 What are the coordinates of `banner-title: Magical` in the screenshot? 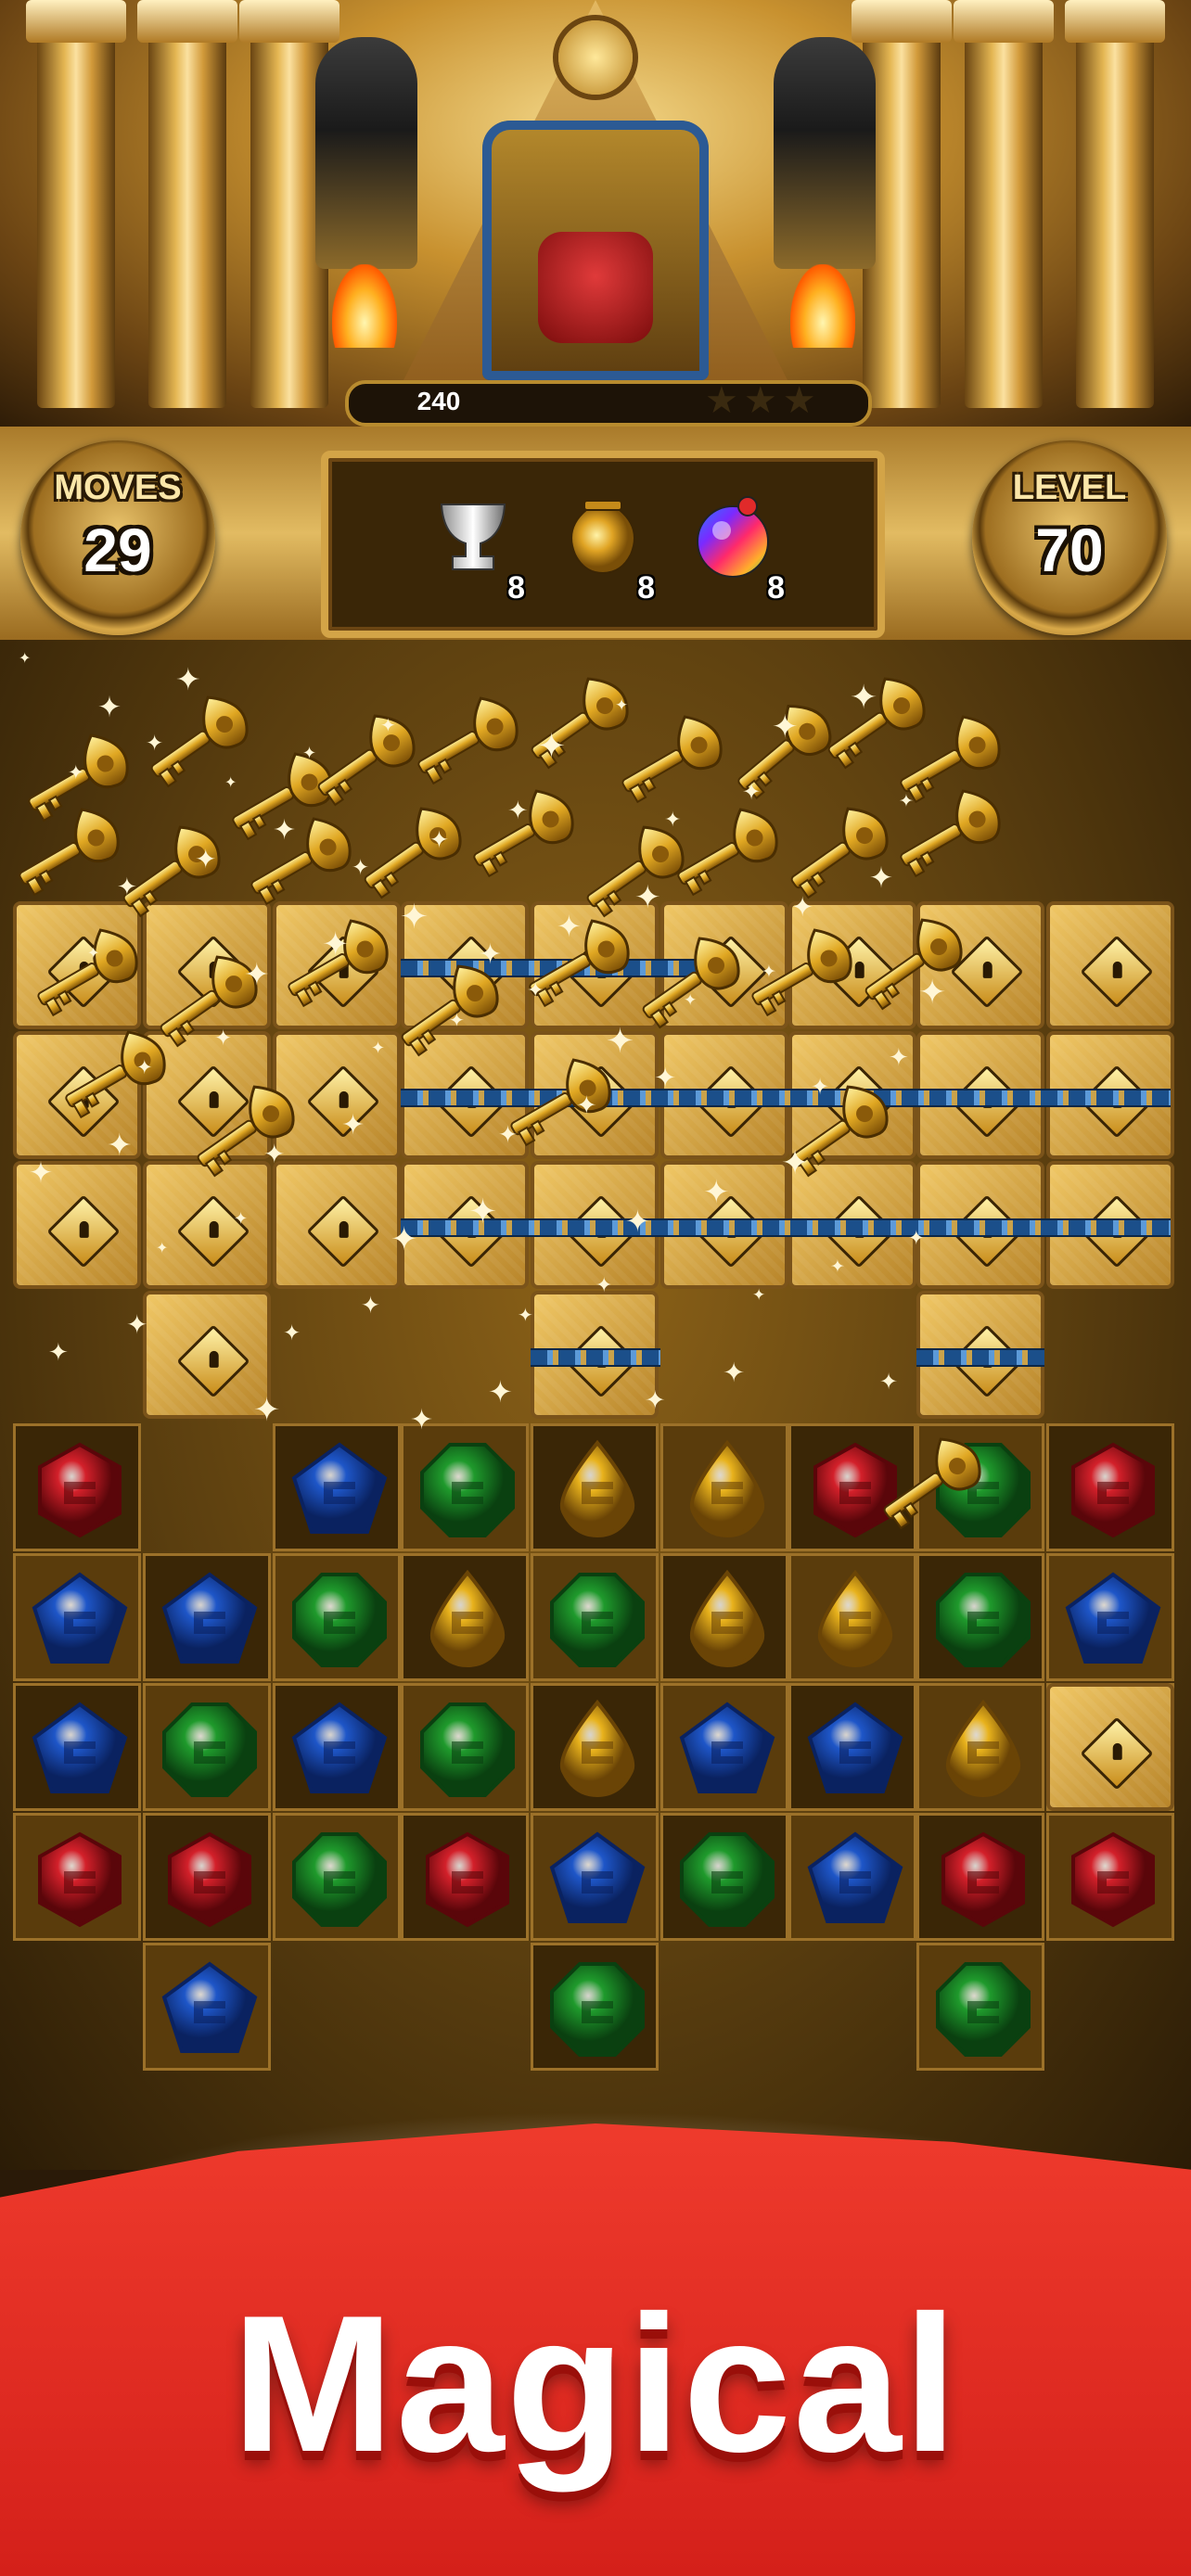 It's located at (595, 2384).